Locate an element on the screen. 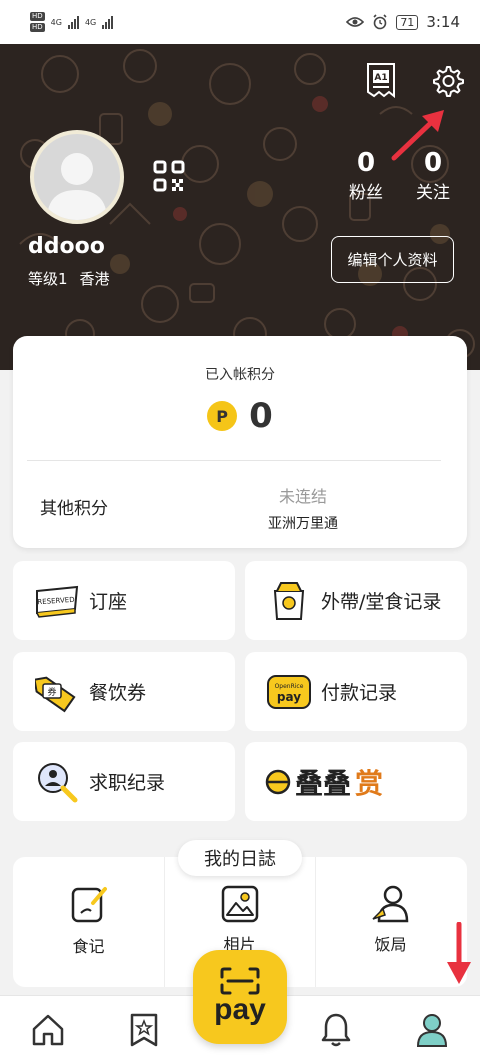 This screenshot has width=480, height=1061. network-indicators: HD HD 4G 4G is located at coordinates (72, 22).